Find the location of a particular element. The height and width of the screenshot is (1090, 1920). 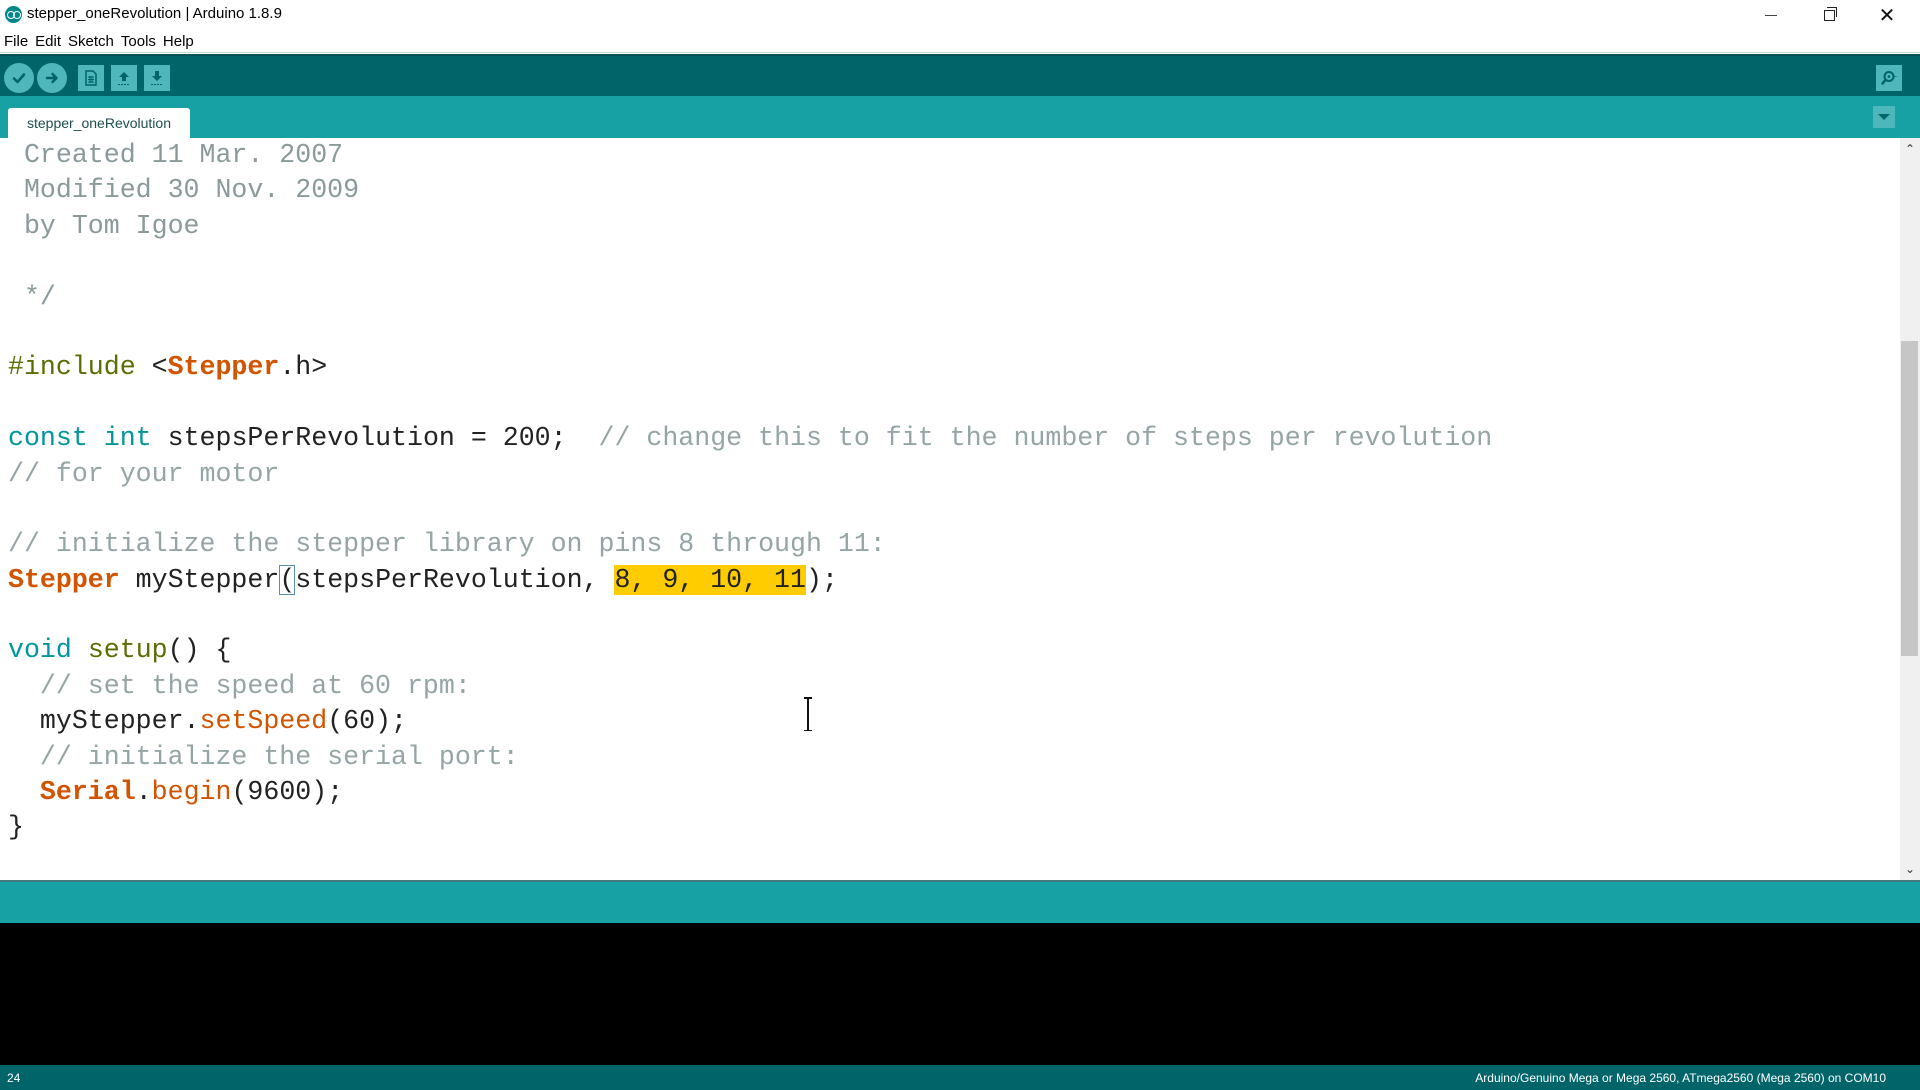

code-token: . is located at coordinates (143, 792).